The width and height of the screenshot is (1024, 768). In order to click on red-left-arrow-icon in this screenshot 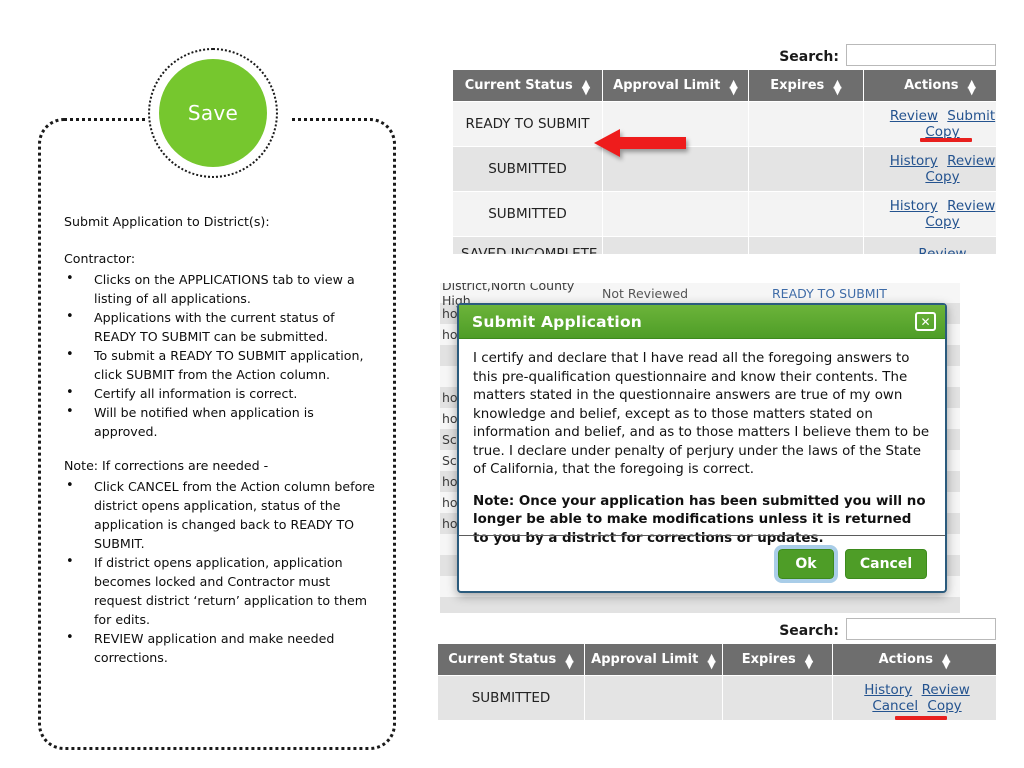, I will do `click(640, 143)`.